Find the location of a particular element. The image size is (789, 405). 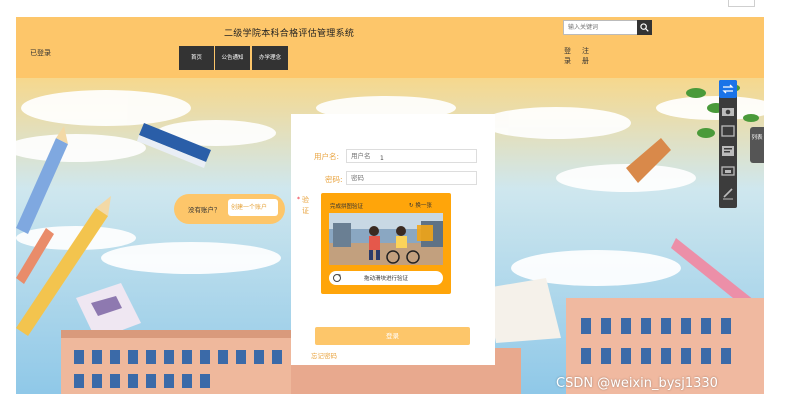

camera-icon is located at coordinates (728, 112).